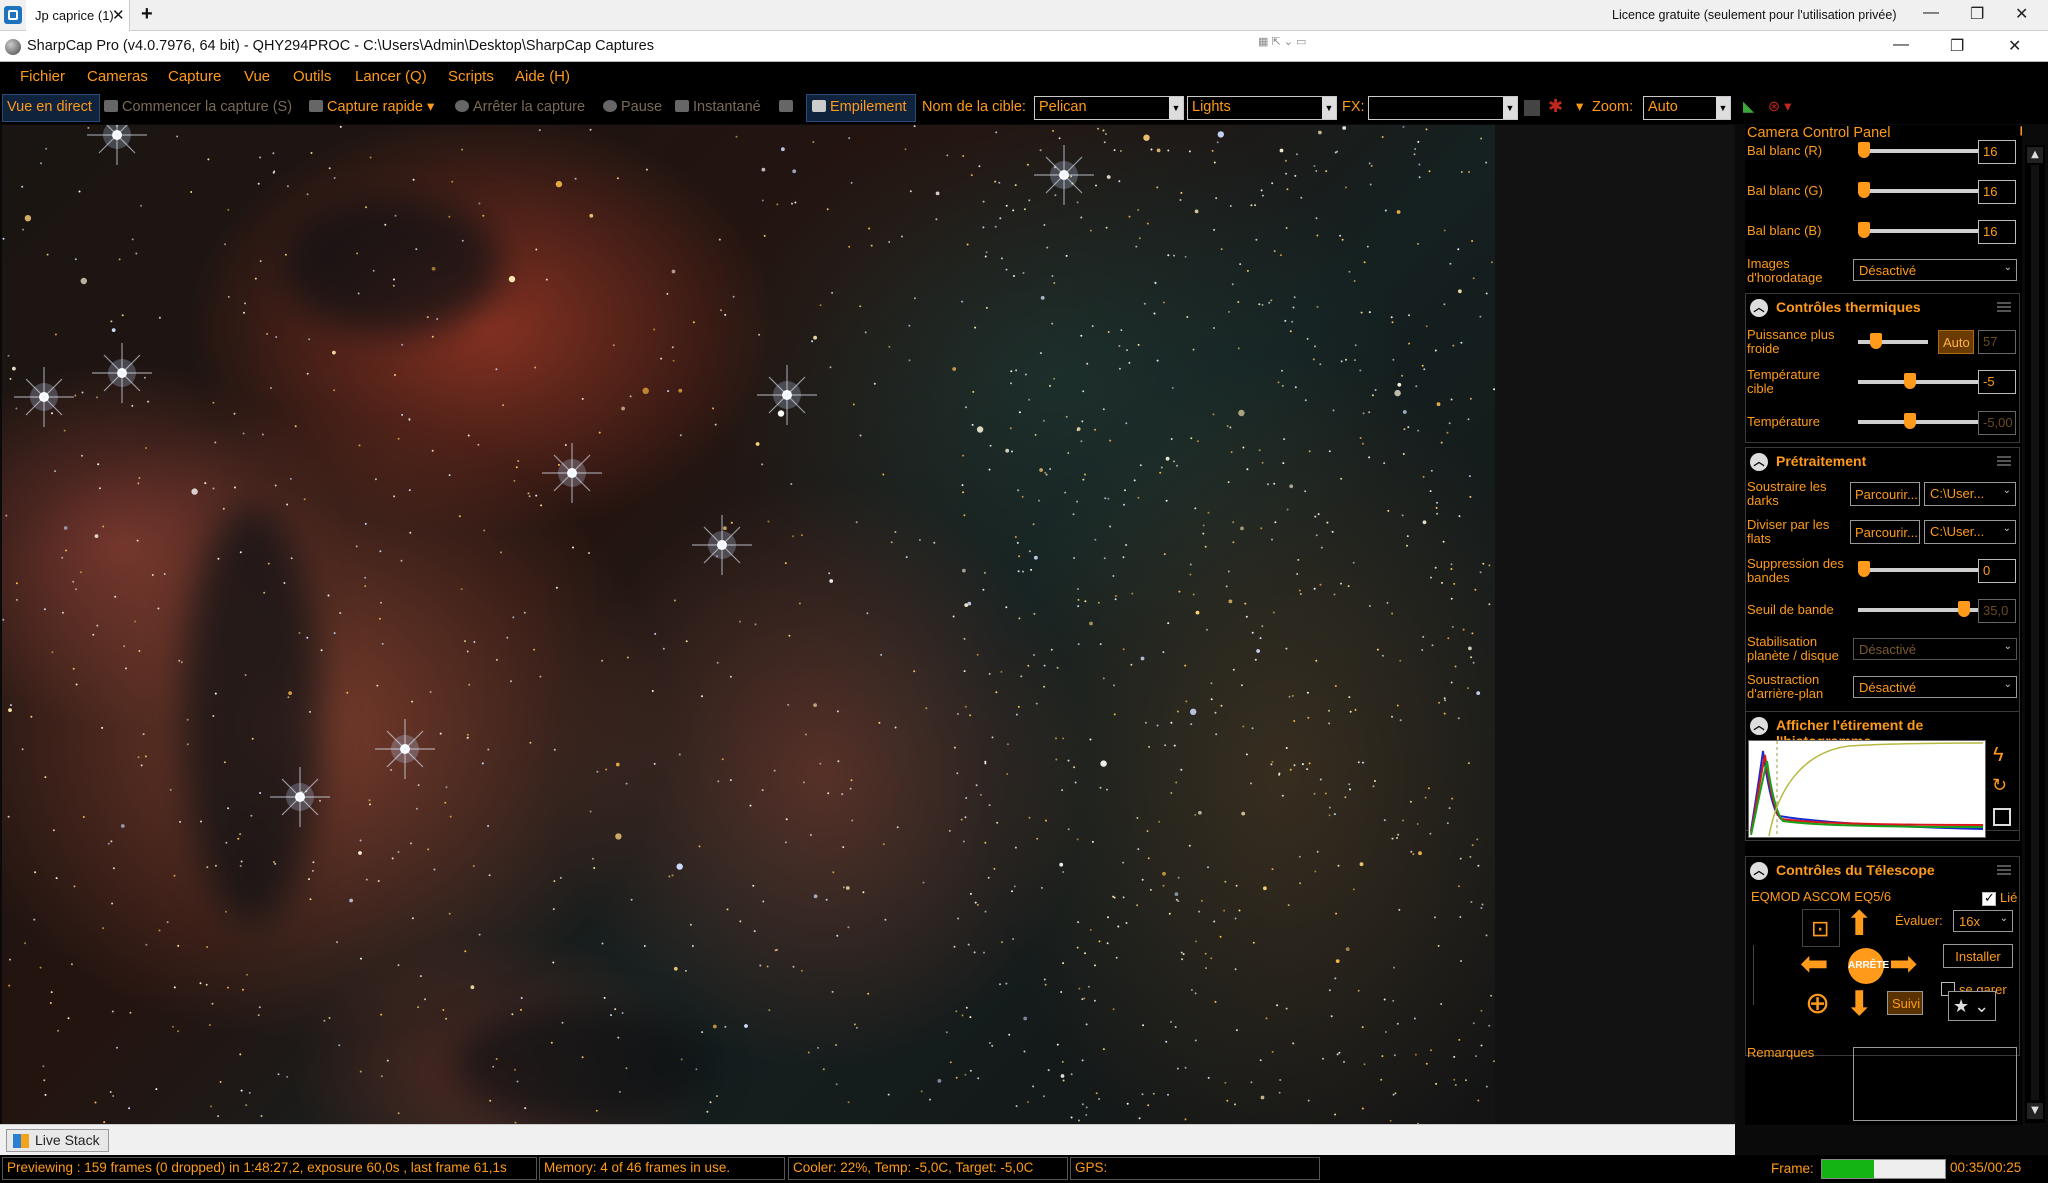  Describe the element at coordinates (312, 76) in the screenshot. I see `menu-outils: Outils` at that location.